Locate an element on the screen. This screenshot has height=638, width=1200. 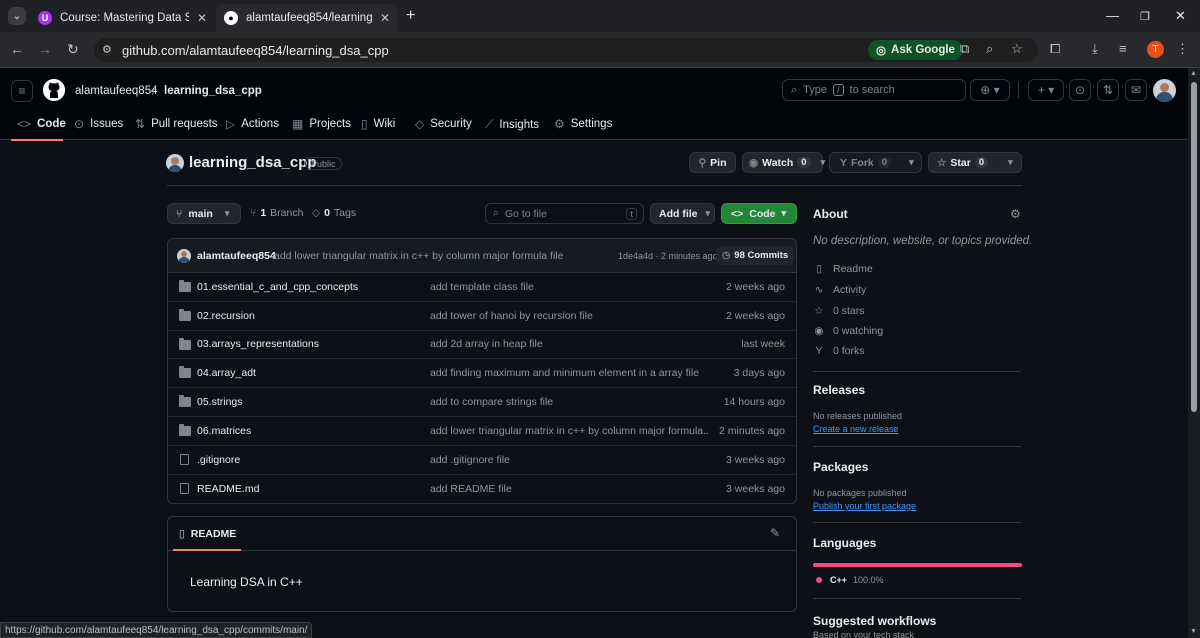
file-commit-message: add to compare strings file is located at coordinates (491, 402).